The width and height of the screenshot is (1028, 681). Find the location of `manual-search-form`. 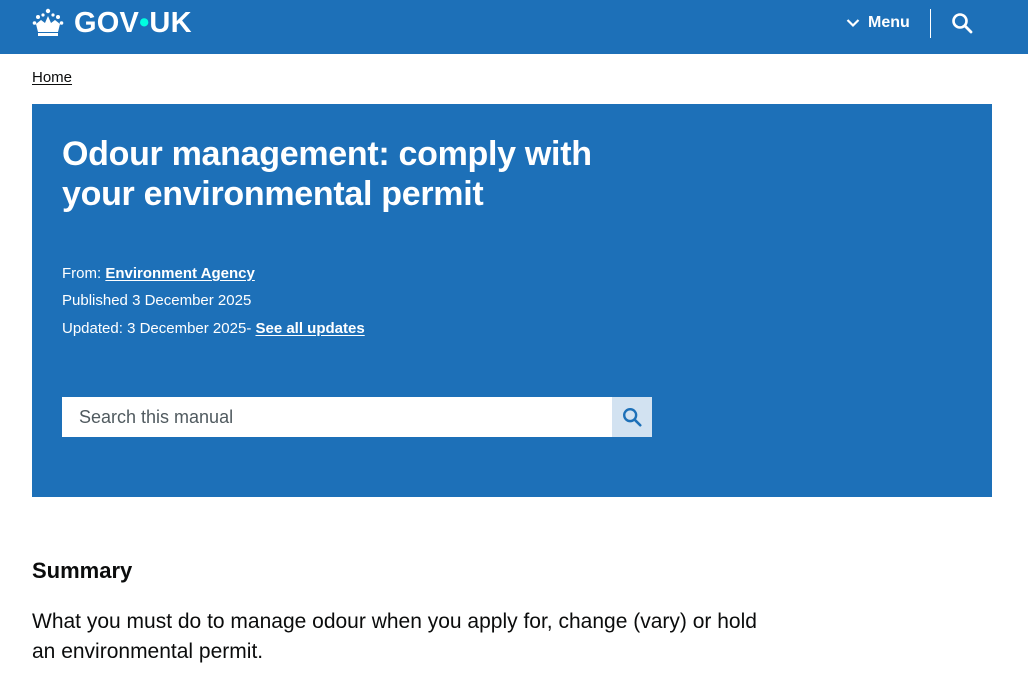

manual-search-form is located at coordinates (357, 417).